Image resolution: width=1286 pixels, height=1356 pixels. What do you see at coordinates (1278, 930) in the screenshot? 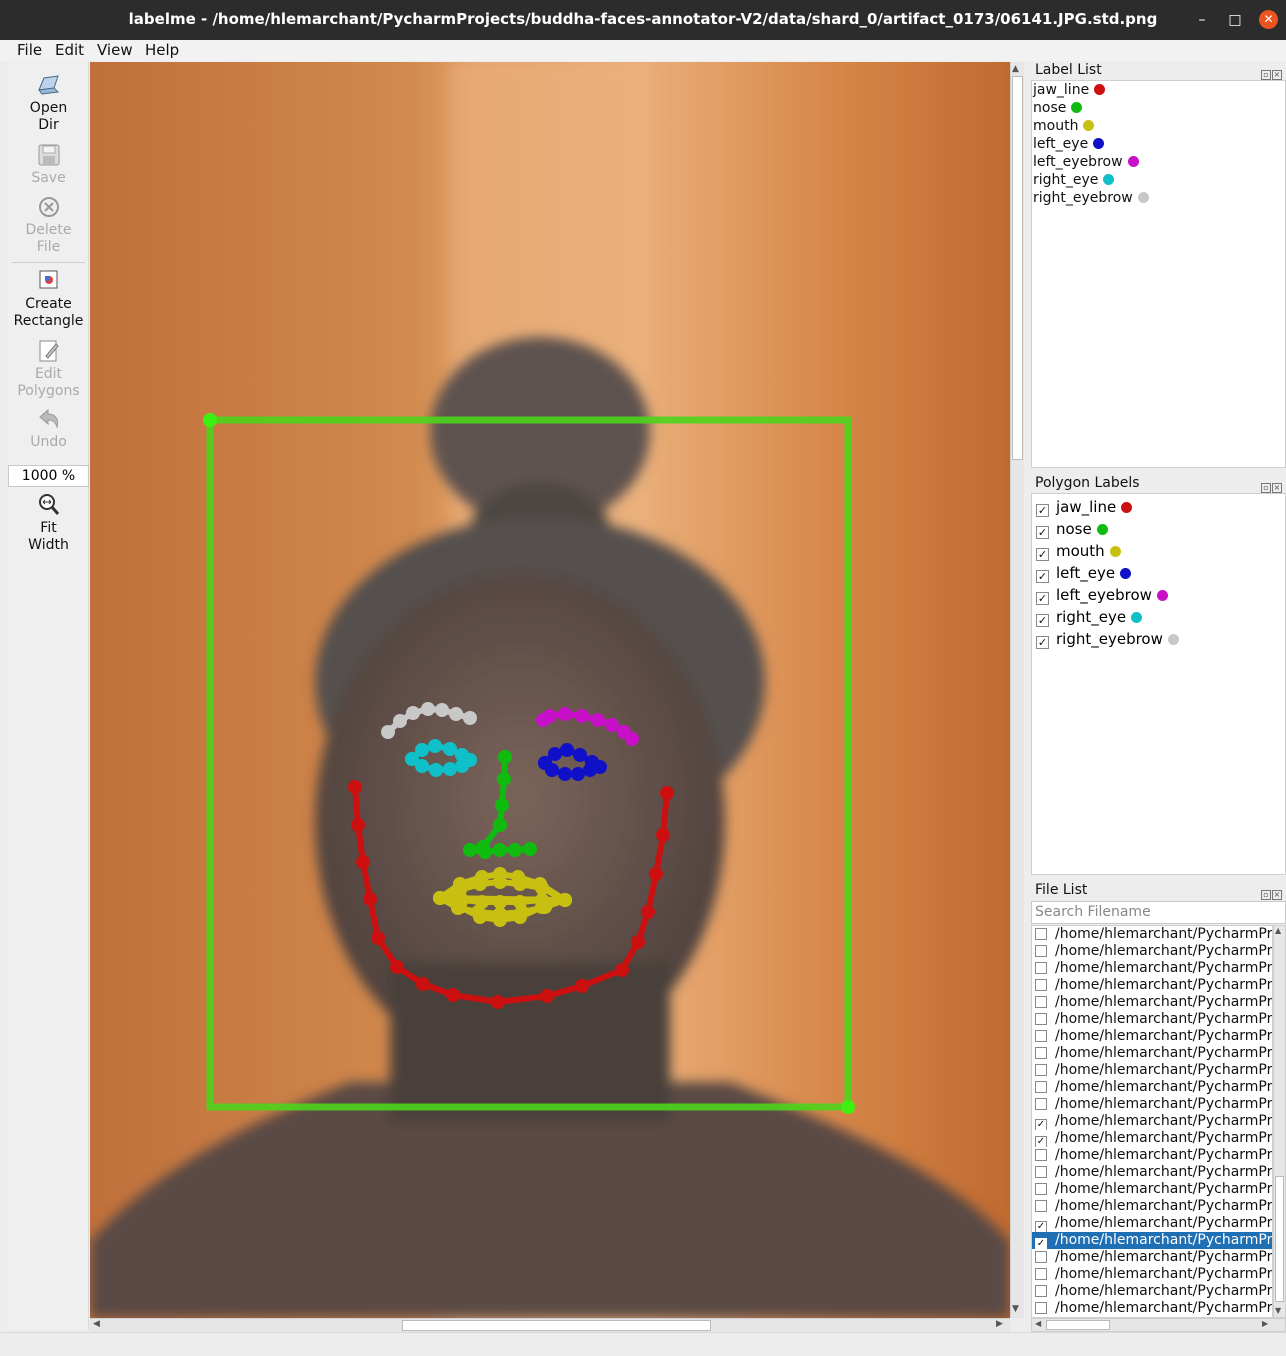
I see `scroll-up-arrow-icon: ▲` at bounding box center [1278, 930].